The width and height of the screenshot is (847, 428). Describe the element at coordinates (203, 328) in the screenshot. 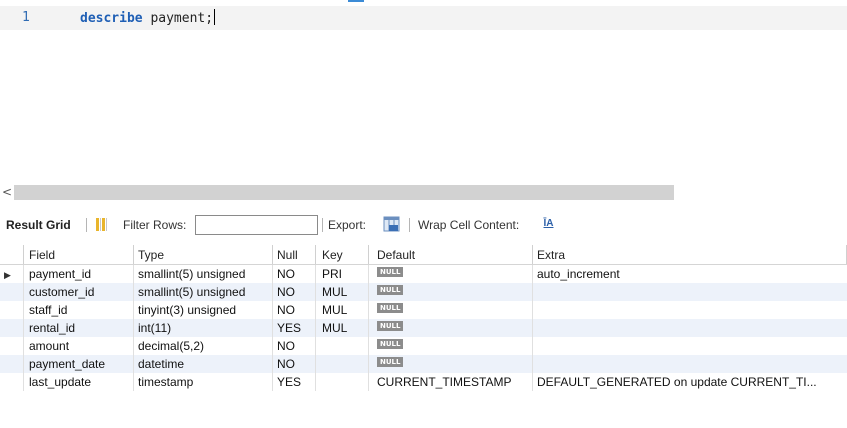

I see `cell-type: int(11)` at that location.